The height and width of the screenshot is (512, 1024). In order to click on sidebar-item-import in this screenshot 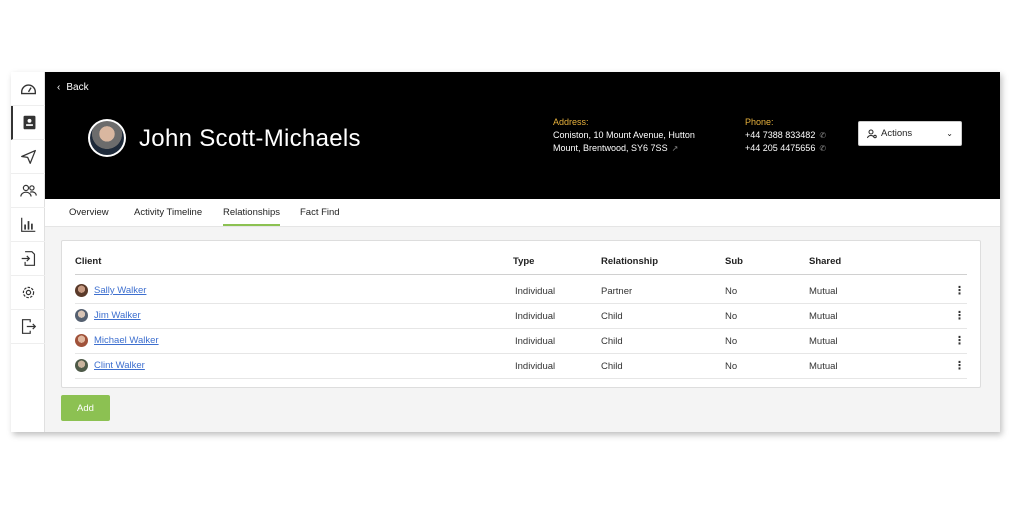, I will do `click(28, 259)`.